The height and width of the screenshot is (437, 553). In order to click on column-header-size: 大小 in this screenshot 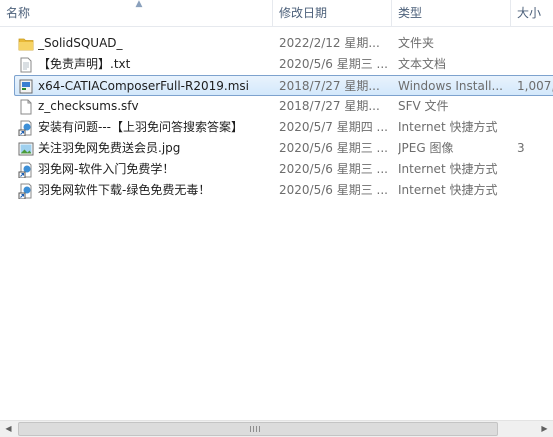, I will do `click(532, 13)`.